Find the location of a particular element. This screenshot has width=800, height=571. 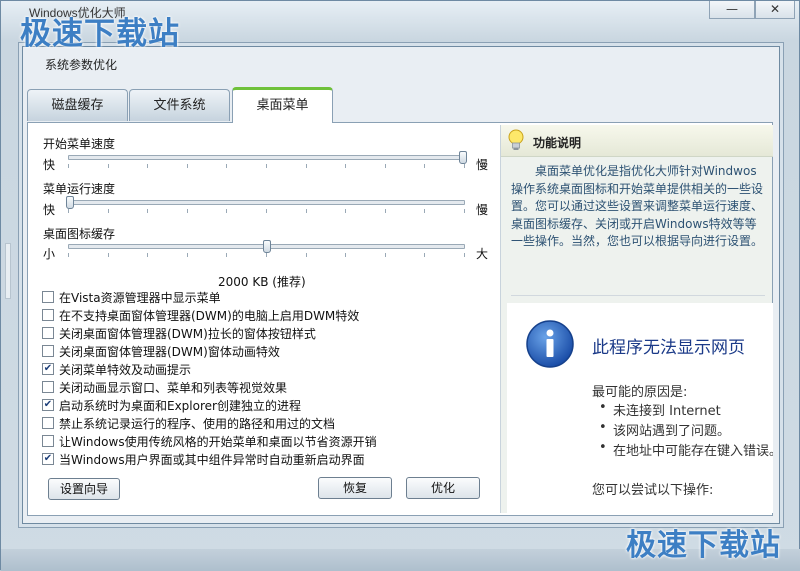

option-label: 禁止系统记录运行的程序、使用的路径和用过的文档 is located at coordinates (197, 423).